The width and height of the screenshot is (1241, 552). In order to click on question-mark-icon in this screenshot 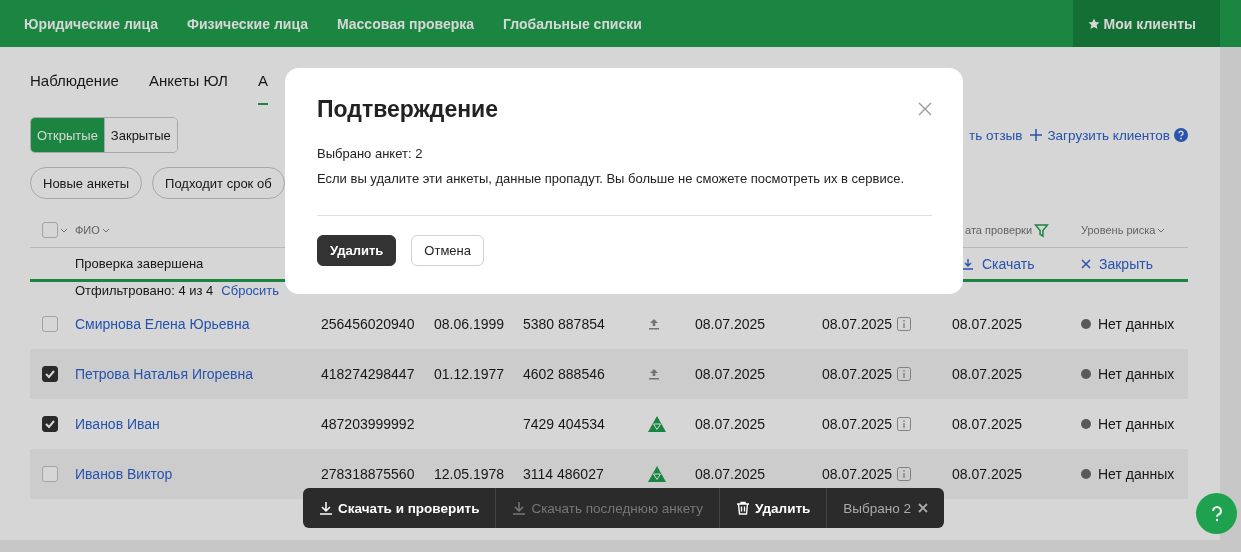, I will do `click(1216, 513)`.